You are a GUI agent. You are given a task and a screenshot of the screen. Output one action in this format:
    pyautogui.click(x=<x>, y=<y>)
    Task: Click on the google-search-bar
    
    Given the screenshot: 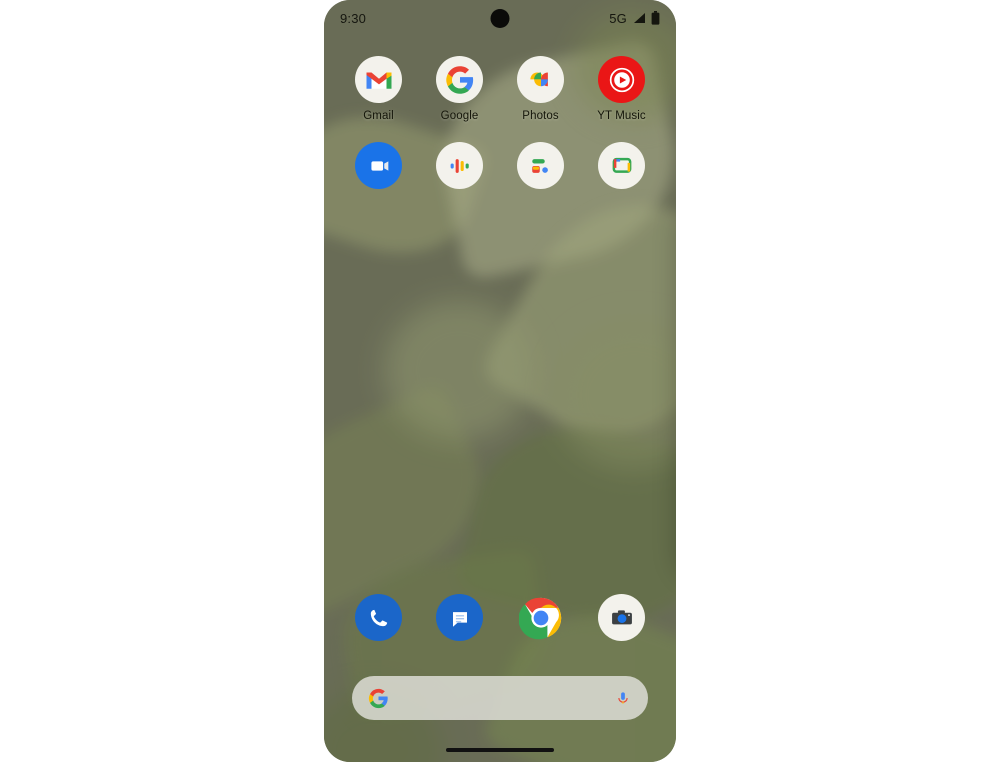 What is the action you would take?
    pyautogui.click(x=500, y=698)
    